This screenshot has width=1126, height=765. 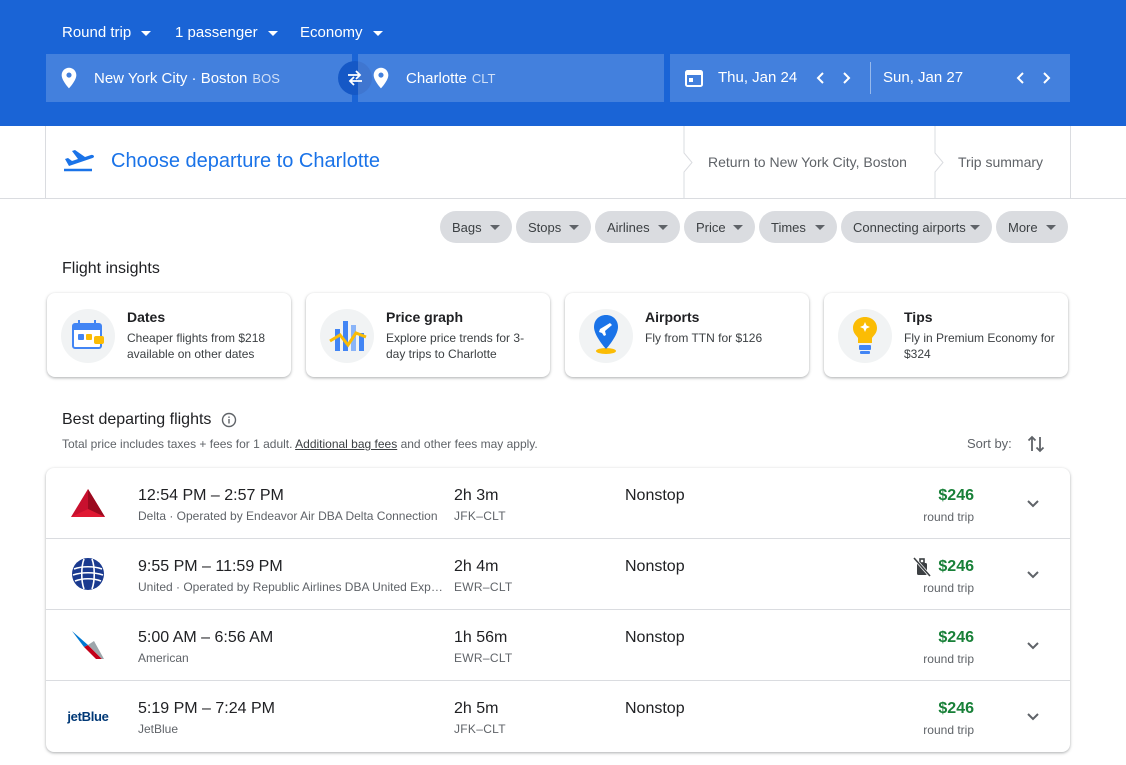 I want to click on filter-times: Times, so click(x=798, y=227).